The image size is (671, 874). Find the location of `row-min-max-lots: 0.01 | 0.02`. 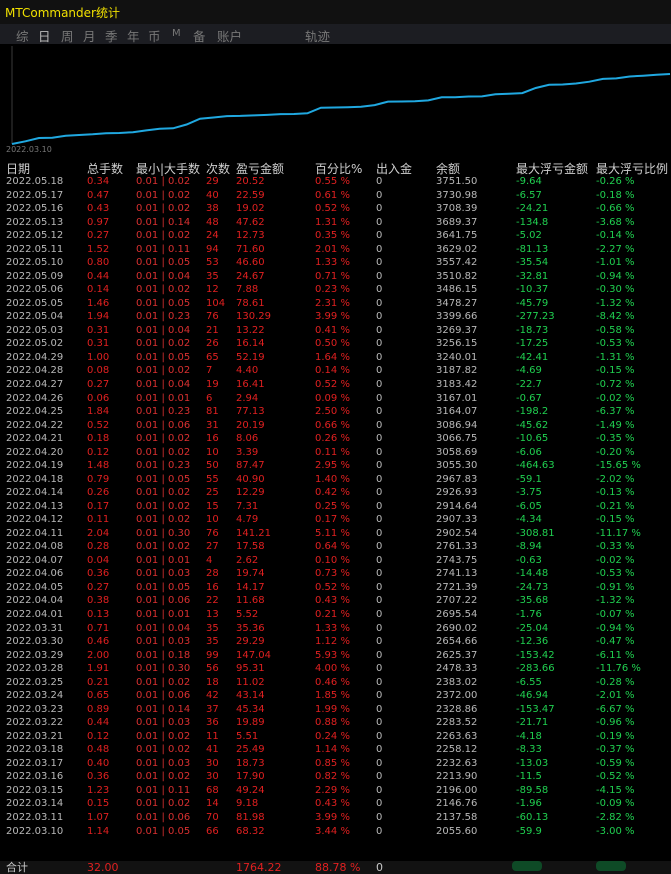

row-min-max-lots: 0.01 | 0.02 is located at coordinates (163, 777).